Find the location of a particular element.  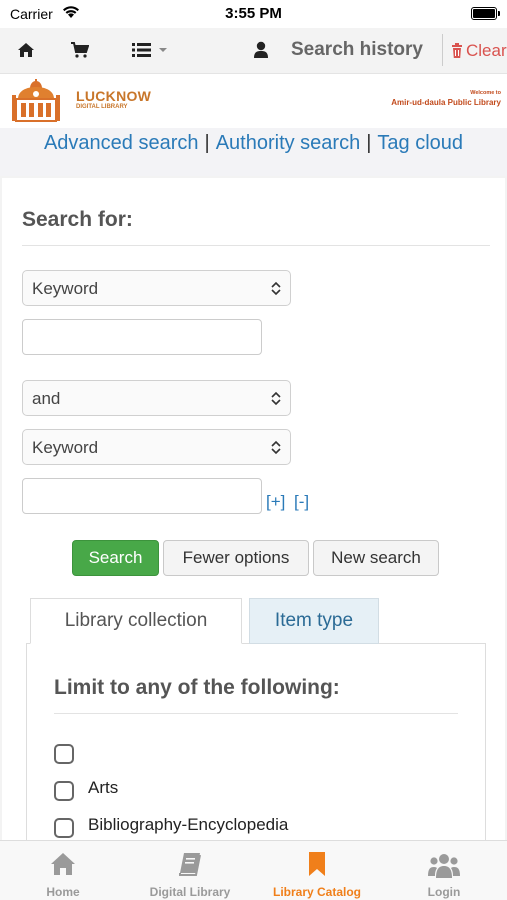

limit-option-label: Arts is located at coordinates (103, 787).